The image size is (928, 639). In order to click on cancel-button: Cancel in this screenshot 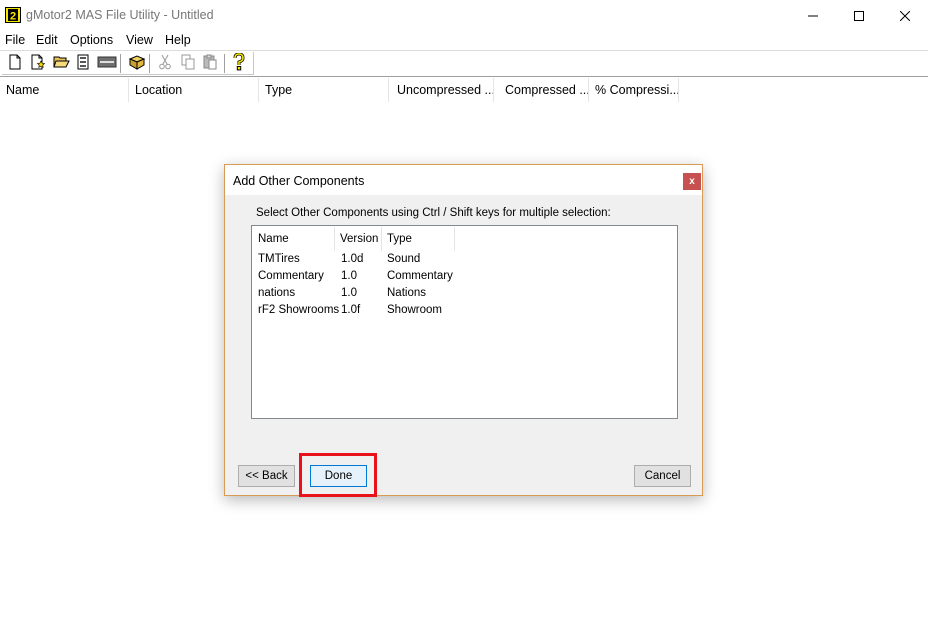, I will do `click(662, 476)`.